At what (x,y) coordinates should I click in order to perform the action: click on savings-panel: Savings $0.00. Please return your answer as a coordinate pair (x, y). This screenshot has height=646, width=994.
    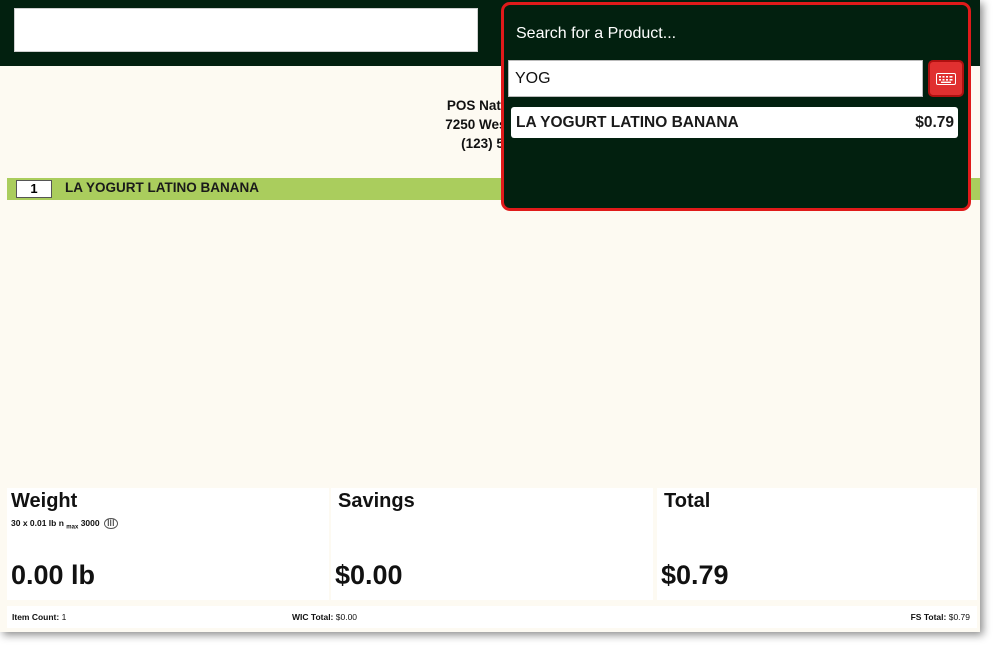
    Looking at the image, I should click on (492, 544).